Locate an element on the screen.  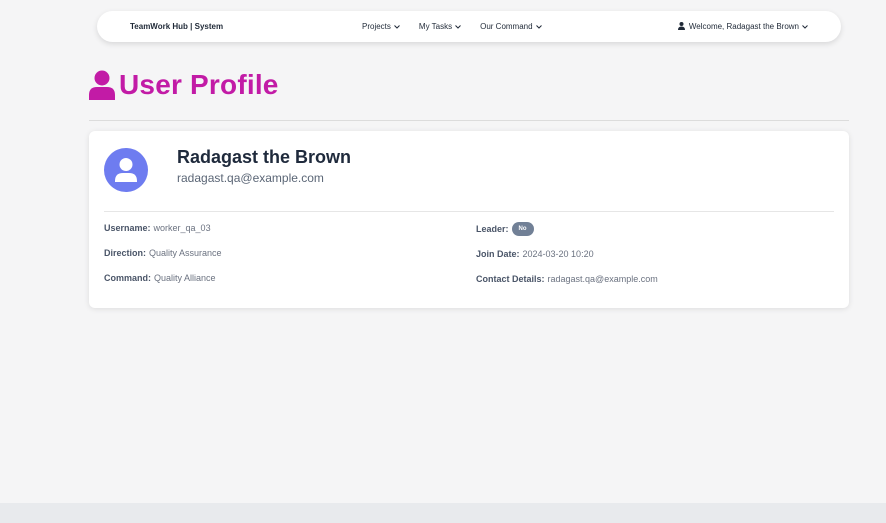
user-menu-dropdown: Welcome, Radagast the Brown is located at coordinates (742, 26).